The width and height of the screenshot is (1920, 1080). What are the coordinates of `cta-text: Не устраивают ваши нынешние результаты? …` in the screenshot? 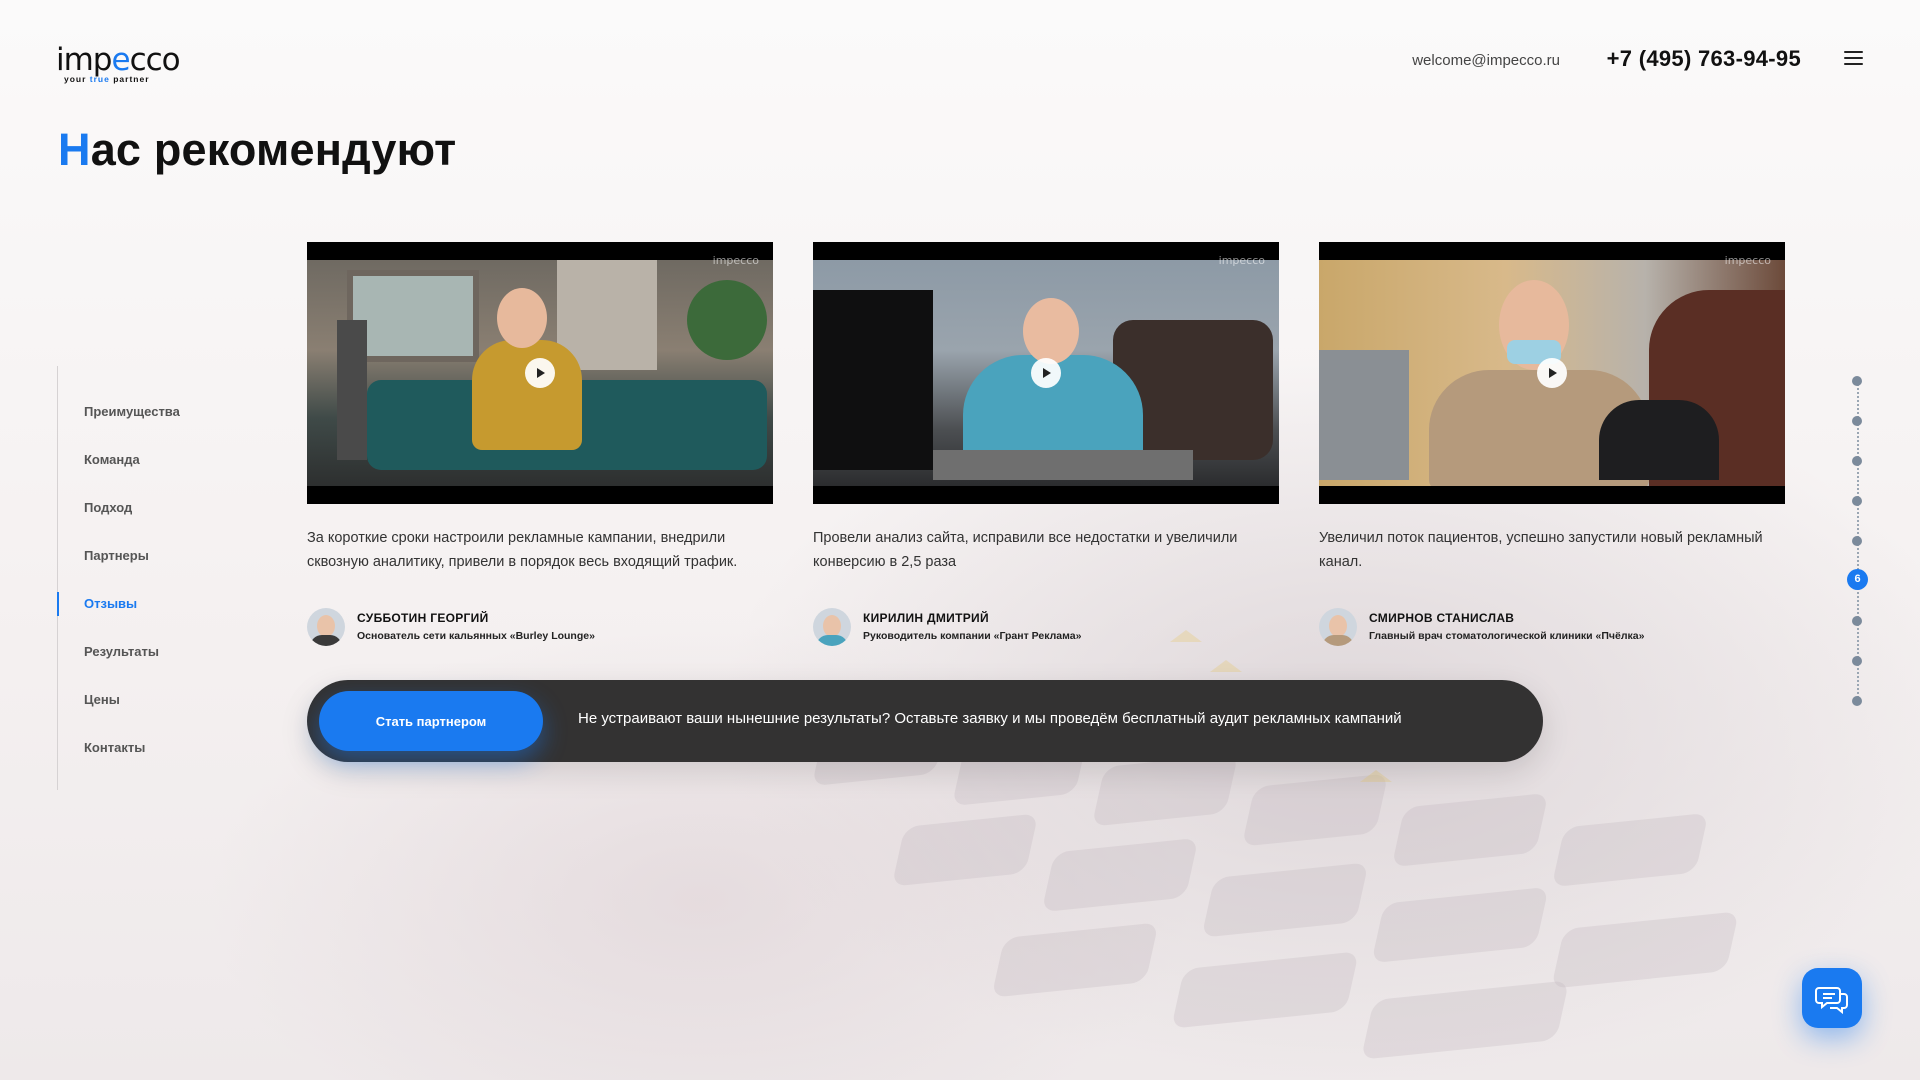 It's located at (990, 718).